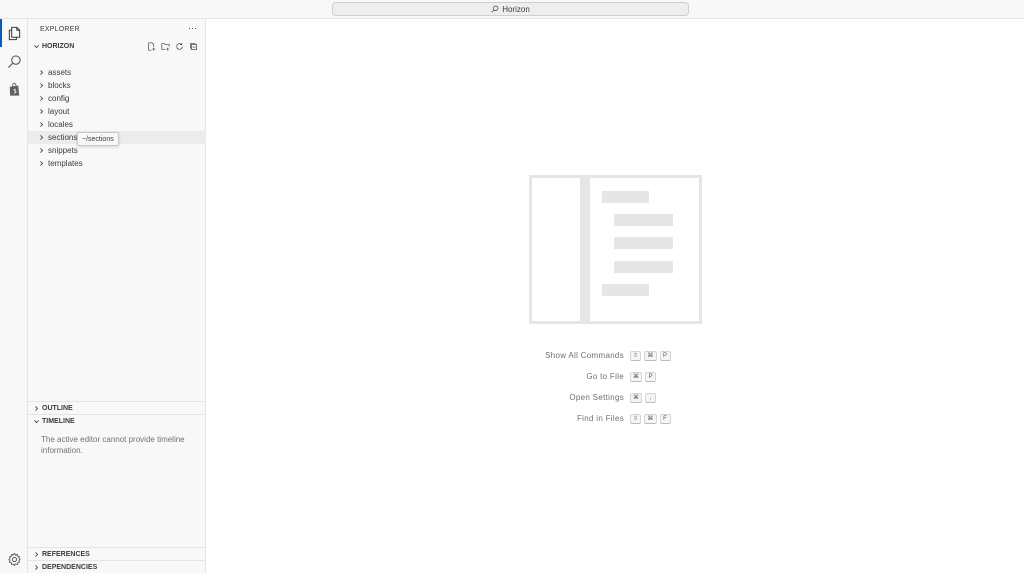  I want to click on gear-icon, so click(14, 559).